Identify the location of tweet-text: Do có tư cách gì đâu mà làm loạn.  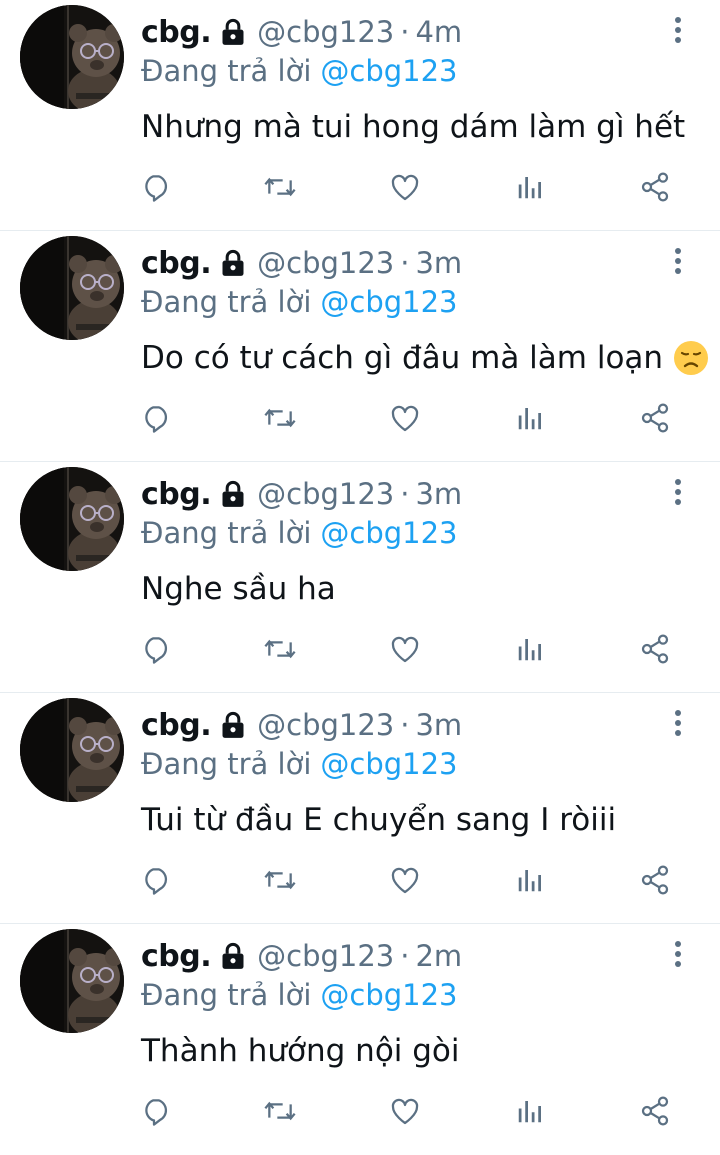
(425, 358).